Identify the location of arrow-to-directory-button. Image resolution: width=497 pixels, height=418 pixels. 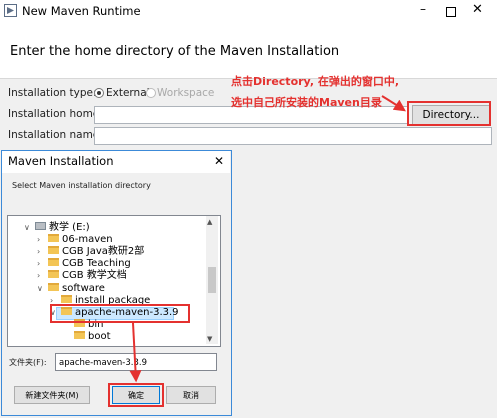
(393, 103).